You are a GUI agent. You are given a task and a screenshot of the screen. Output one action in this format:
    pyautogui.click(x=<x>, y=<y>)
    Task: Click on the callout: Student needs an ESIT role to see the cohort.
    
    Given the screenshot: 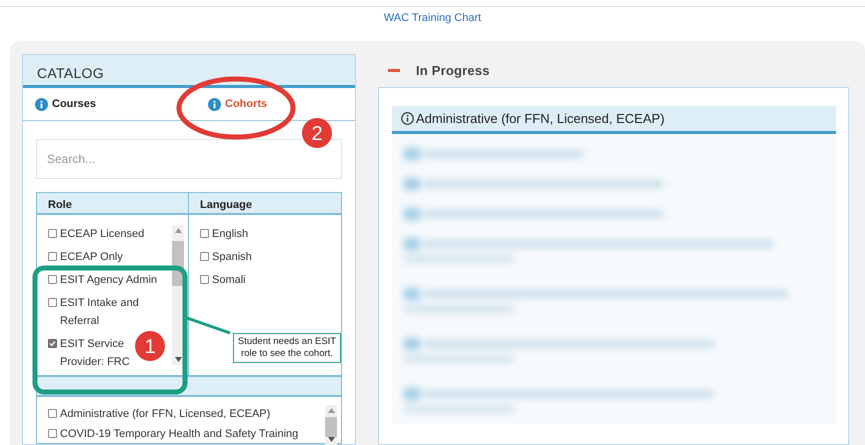 What is the action you would take?
    pyautogui.click(x=287, y=348)
    